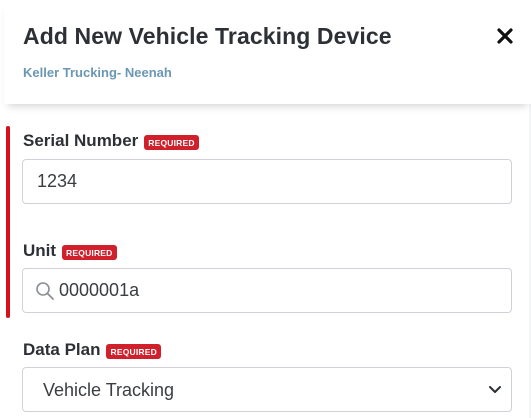  I want to click on unit-search-field, so click(267, 290).